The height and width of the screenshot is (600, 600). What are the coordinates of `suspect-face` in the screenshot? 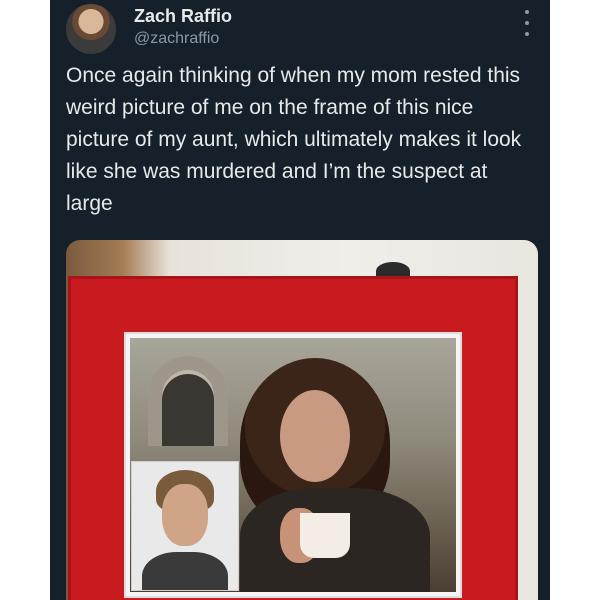 It's located at (185, 515).